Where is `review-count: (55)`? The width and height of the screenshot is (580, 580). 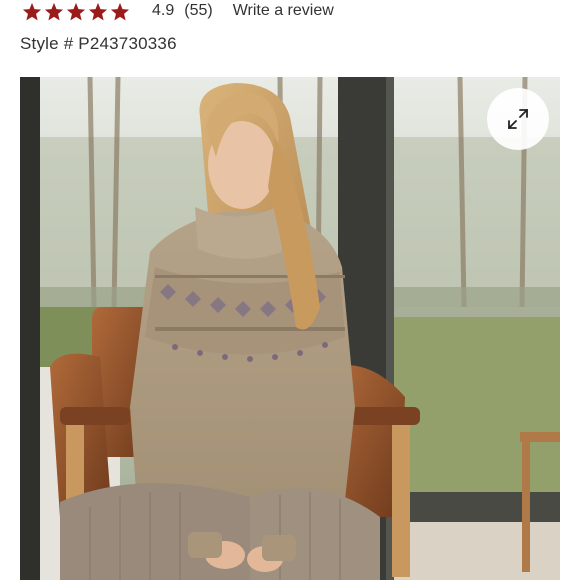 review-count: (55) is located at coordinates (198, 11).